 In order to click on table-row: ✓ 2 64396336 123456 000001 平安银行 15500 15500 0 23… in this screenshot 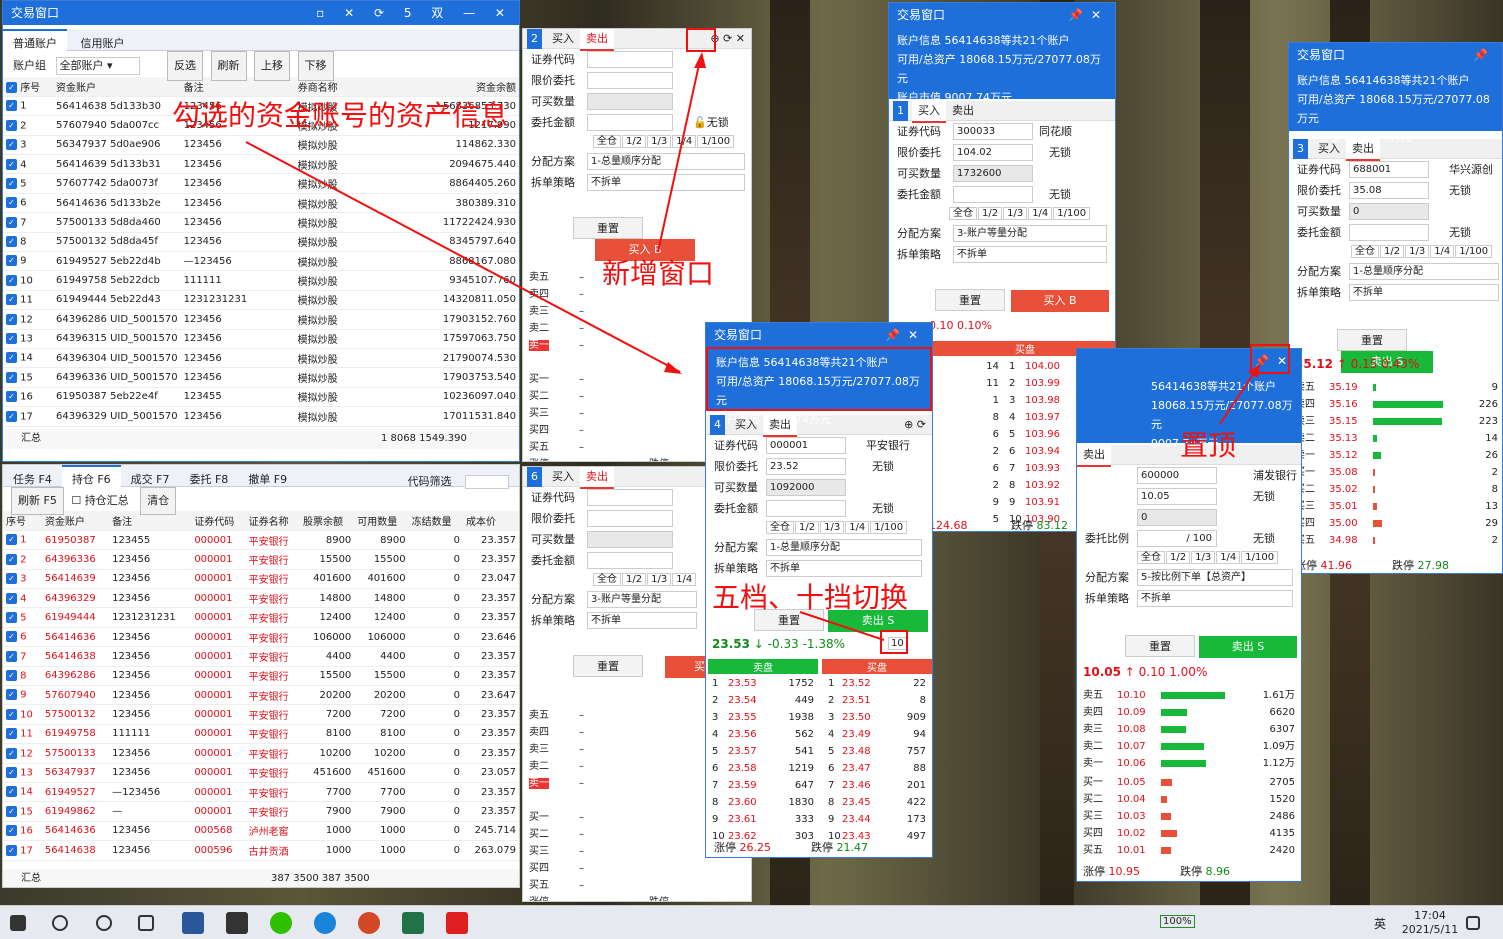, I will do `click(261, 559)`.